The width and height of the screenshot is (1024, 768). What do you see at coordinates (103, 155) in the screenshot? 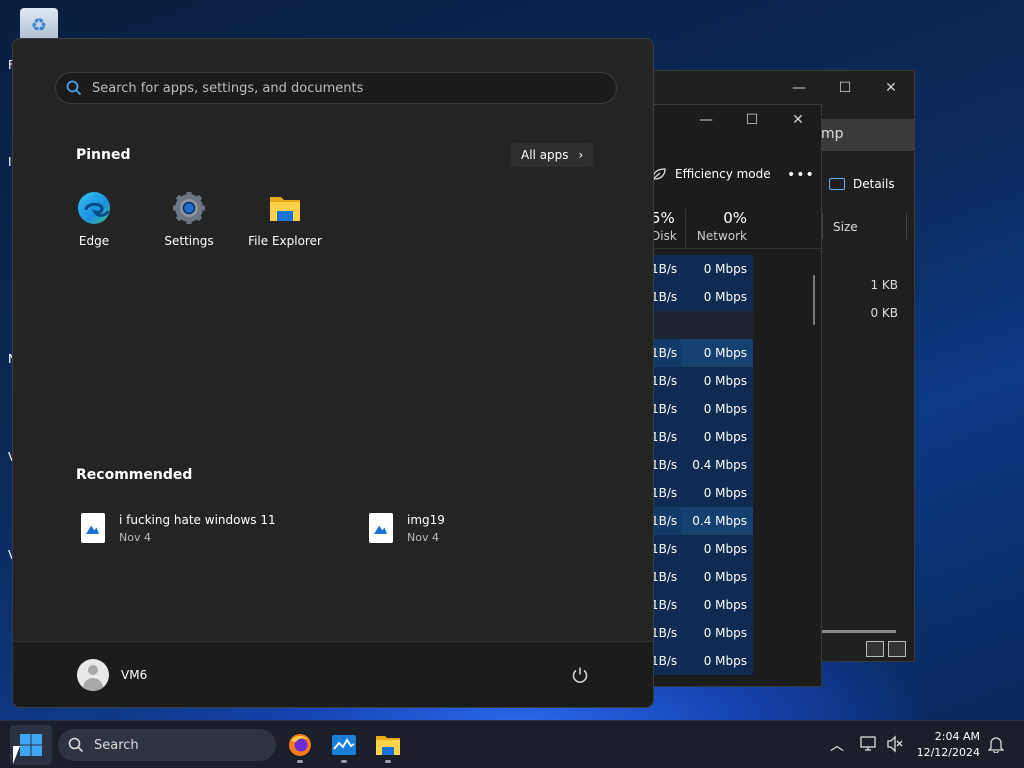
I see `pinned-heading: Pinned` at bounding box center [103, 155].